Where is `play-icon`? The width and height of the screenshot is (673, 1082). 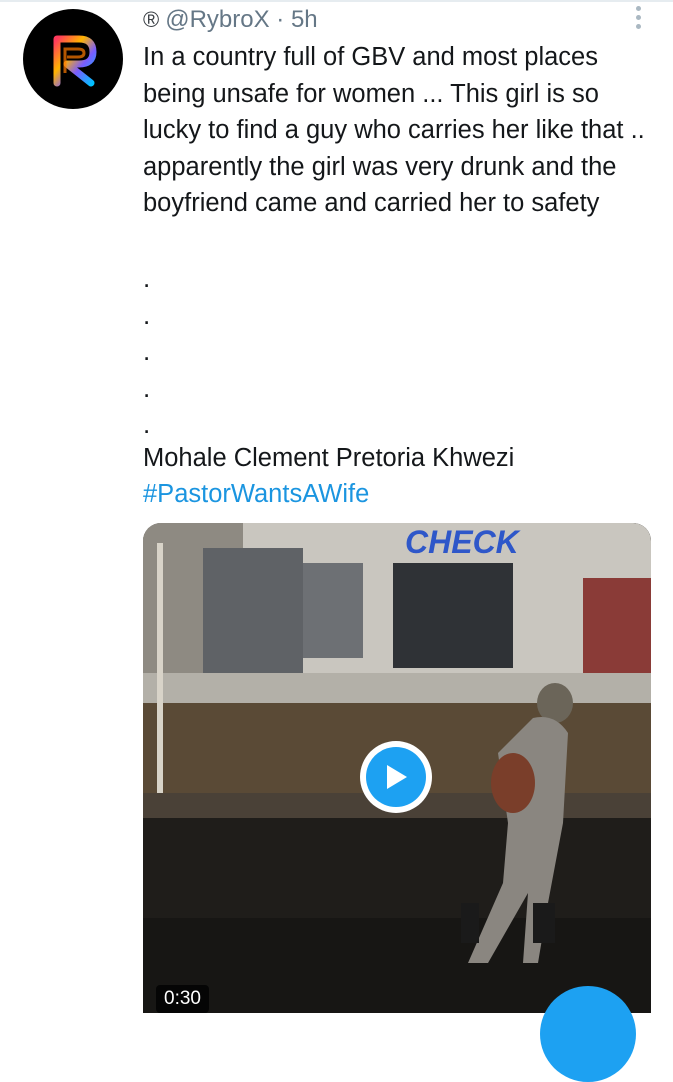 play-icon is located at coordinates (396, 777).